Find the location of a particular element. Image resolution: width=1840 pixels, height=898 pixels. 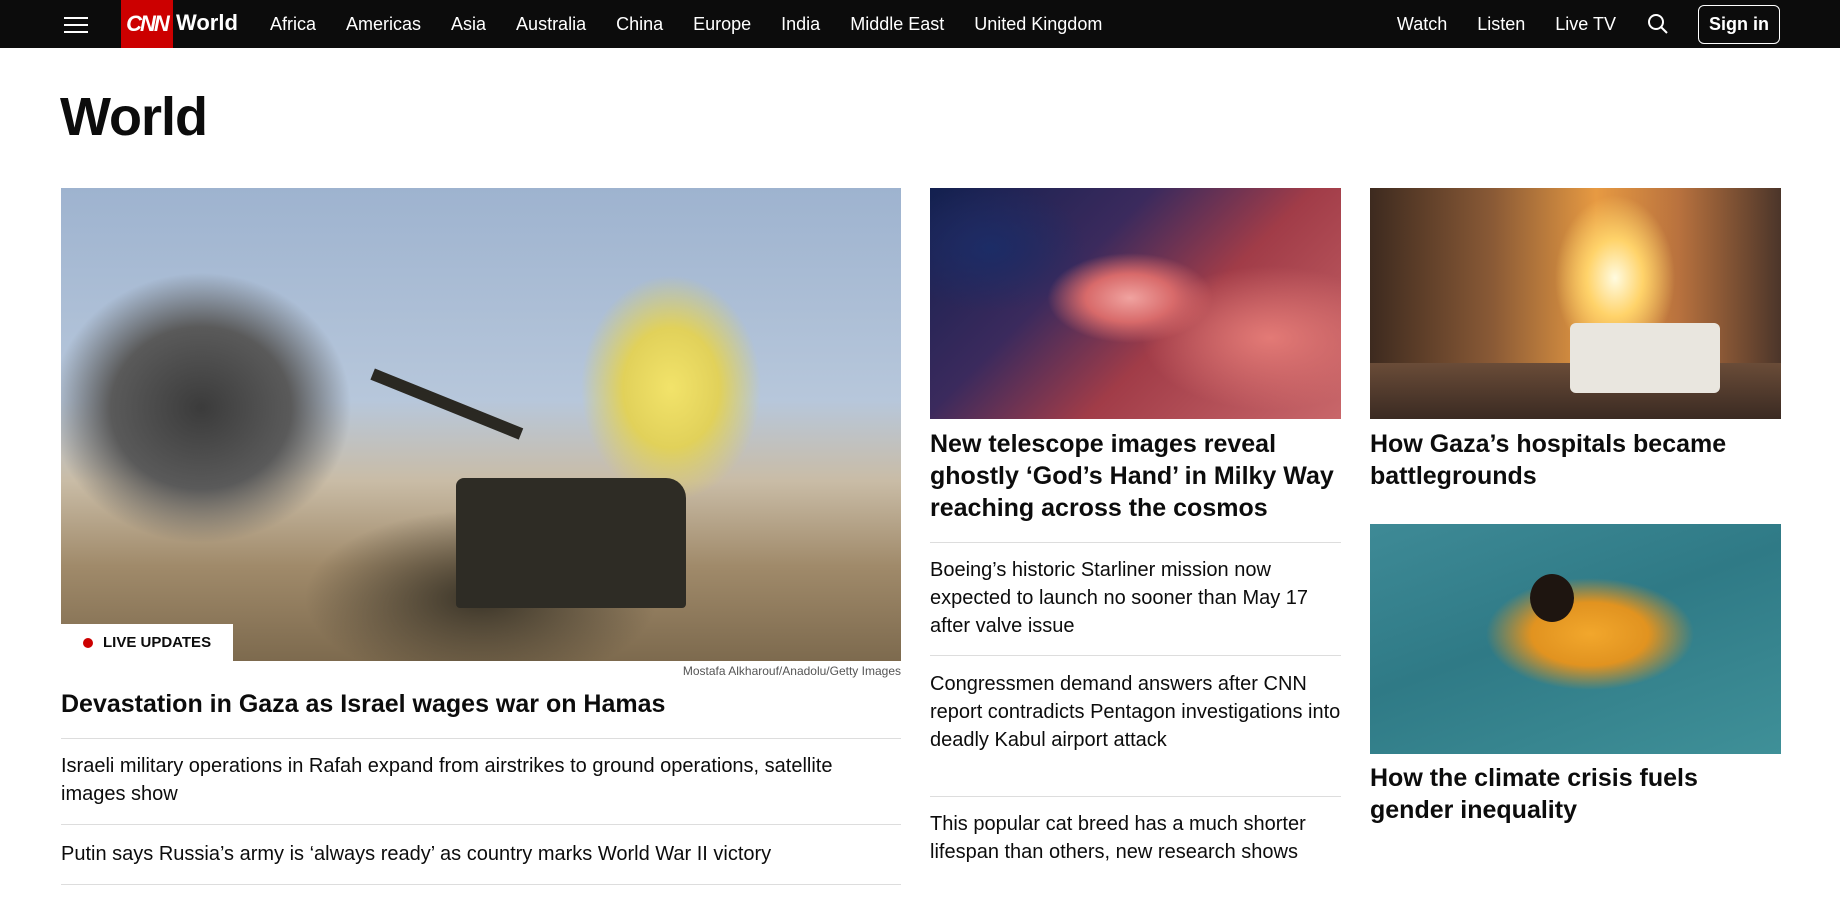

ambulance is located at coordinates (1645, 358).